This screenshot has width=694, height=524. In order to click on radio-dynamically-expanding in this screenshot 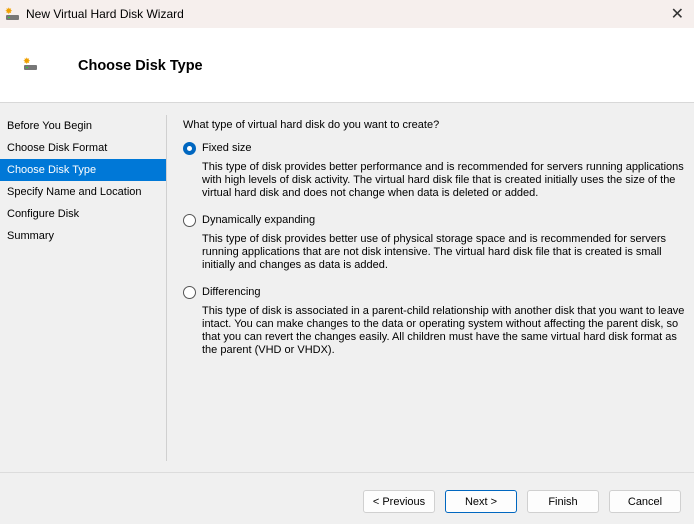, I will do `click(189, 220)`.